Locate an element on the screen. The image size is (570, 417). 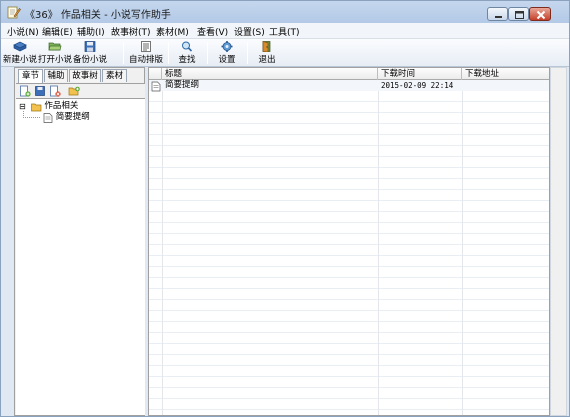
exit-door-icon is located at coordinates (266, 46).